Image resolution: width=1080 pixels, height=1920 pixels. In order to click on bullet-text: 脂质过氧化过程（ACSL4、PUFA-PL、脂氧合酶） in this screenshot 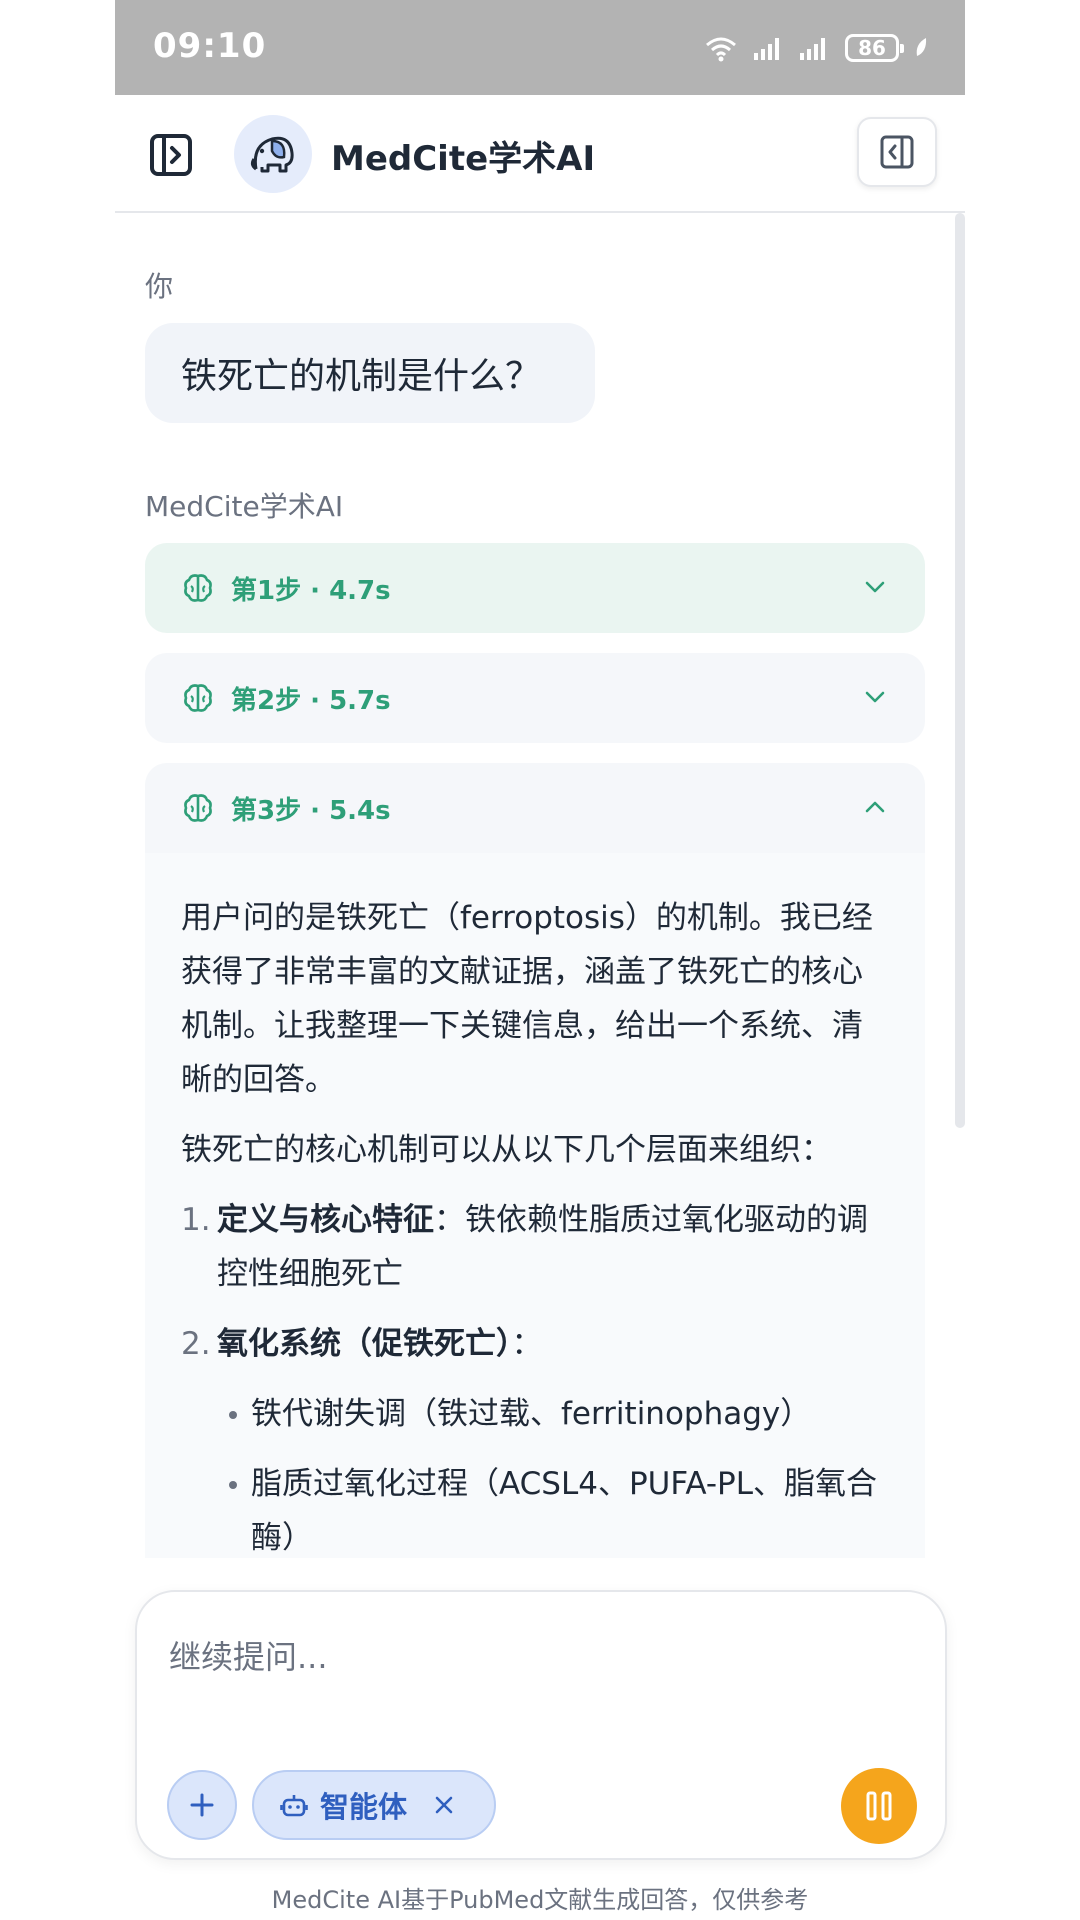, I will do `click(564, 1511)`.